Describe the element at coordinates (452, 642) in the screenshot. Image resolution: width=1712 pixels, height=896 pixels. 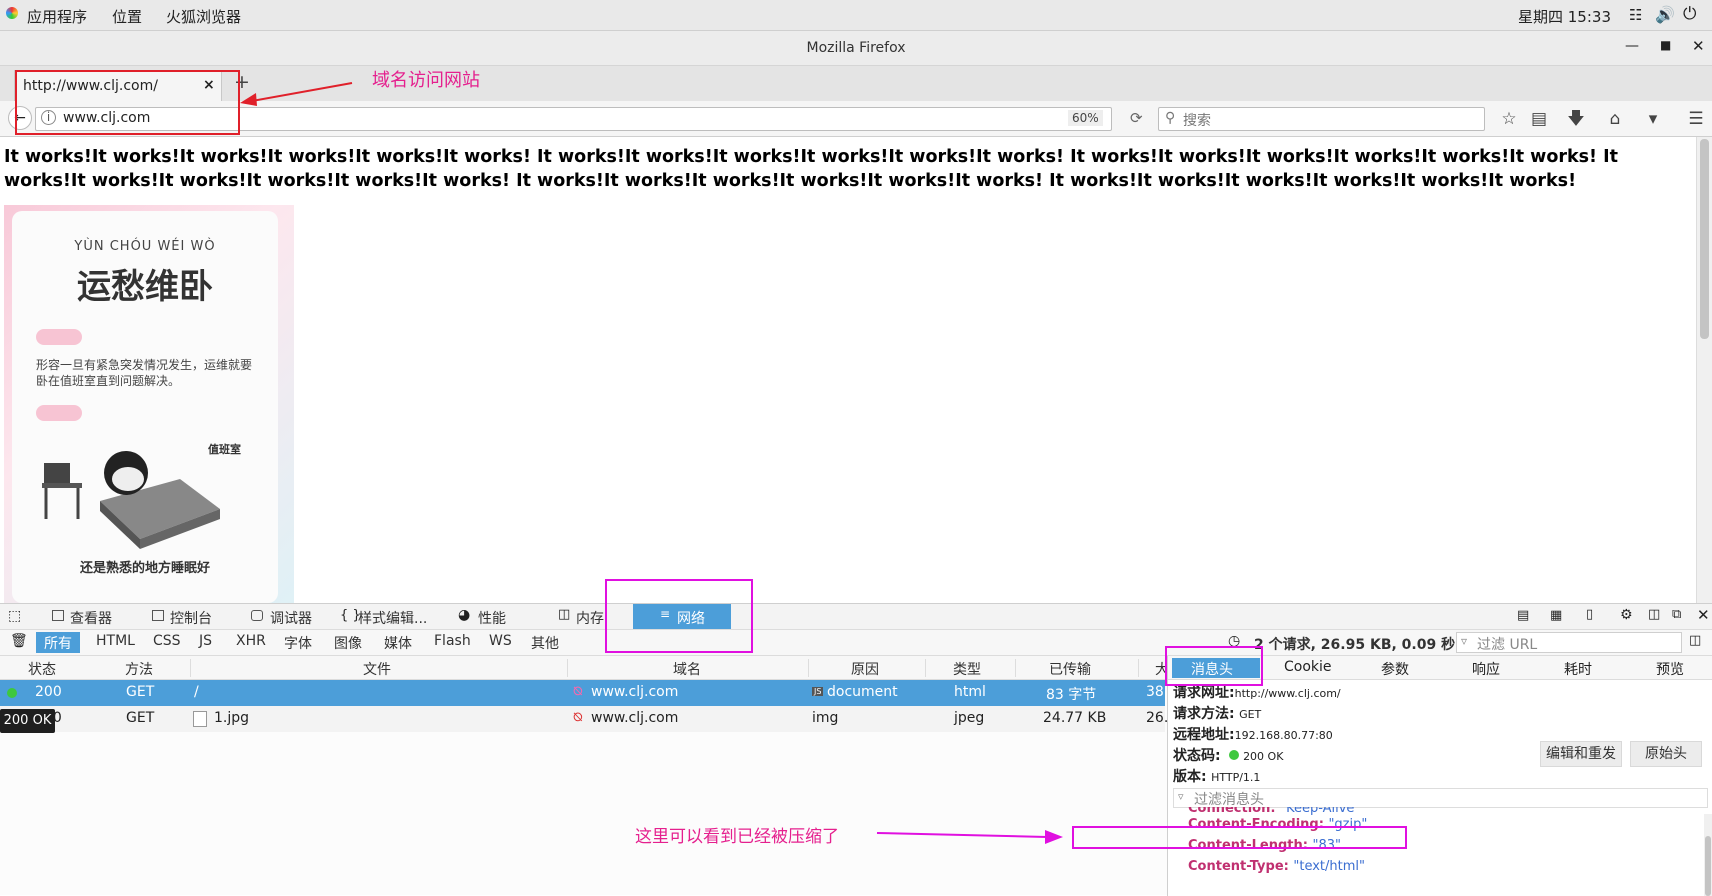
I see `filter-flash: Flash` at that location.